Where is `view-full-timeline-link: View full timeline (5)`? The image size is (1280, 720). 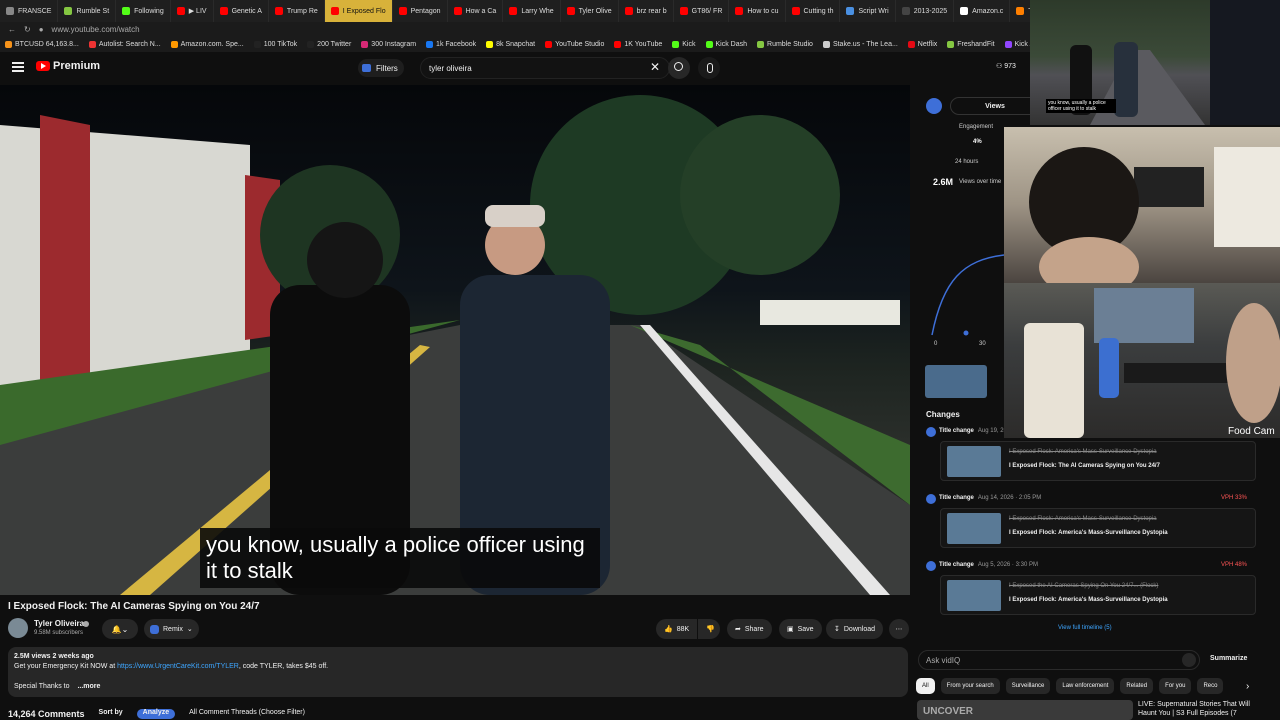
view-full-timeline-link: View full timeline (5) is located at coordinates (1085, 628).